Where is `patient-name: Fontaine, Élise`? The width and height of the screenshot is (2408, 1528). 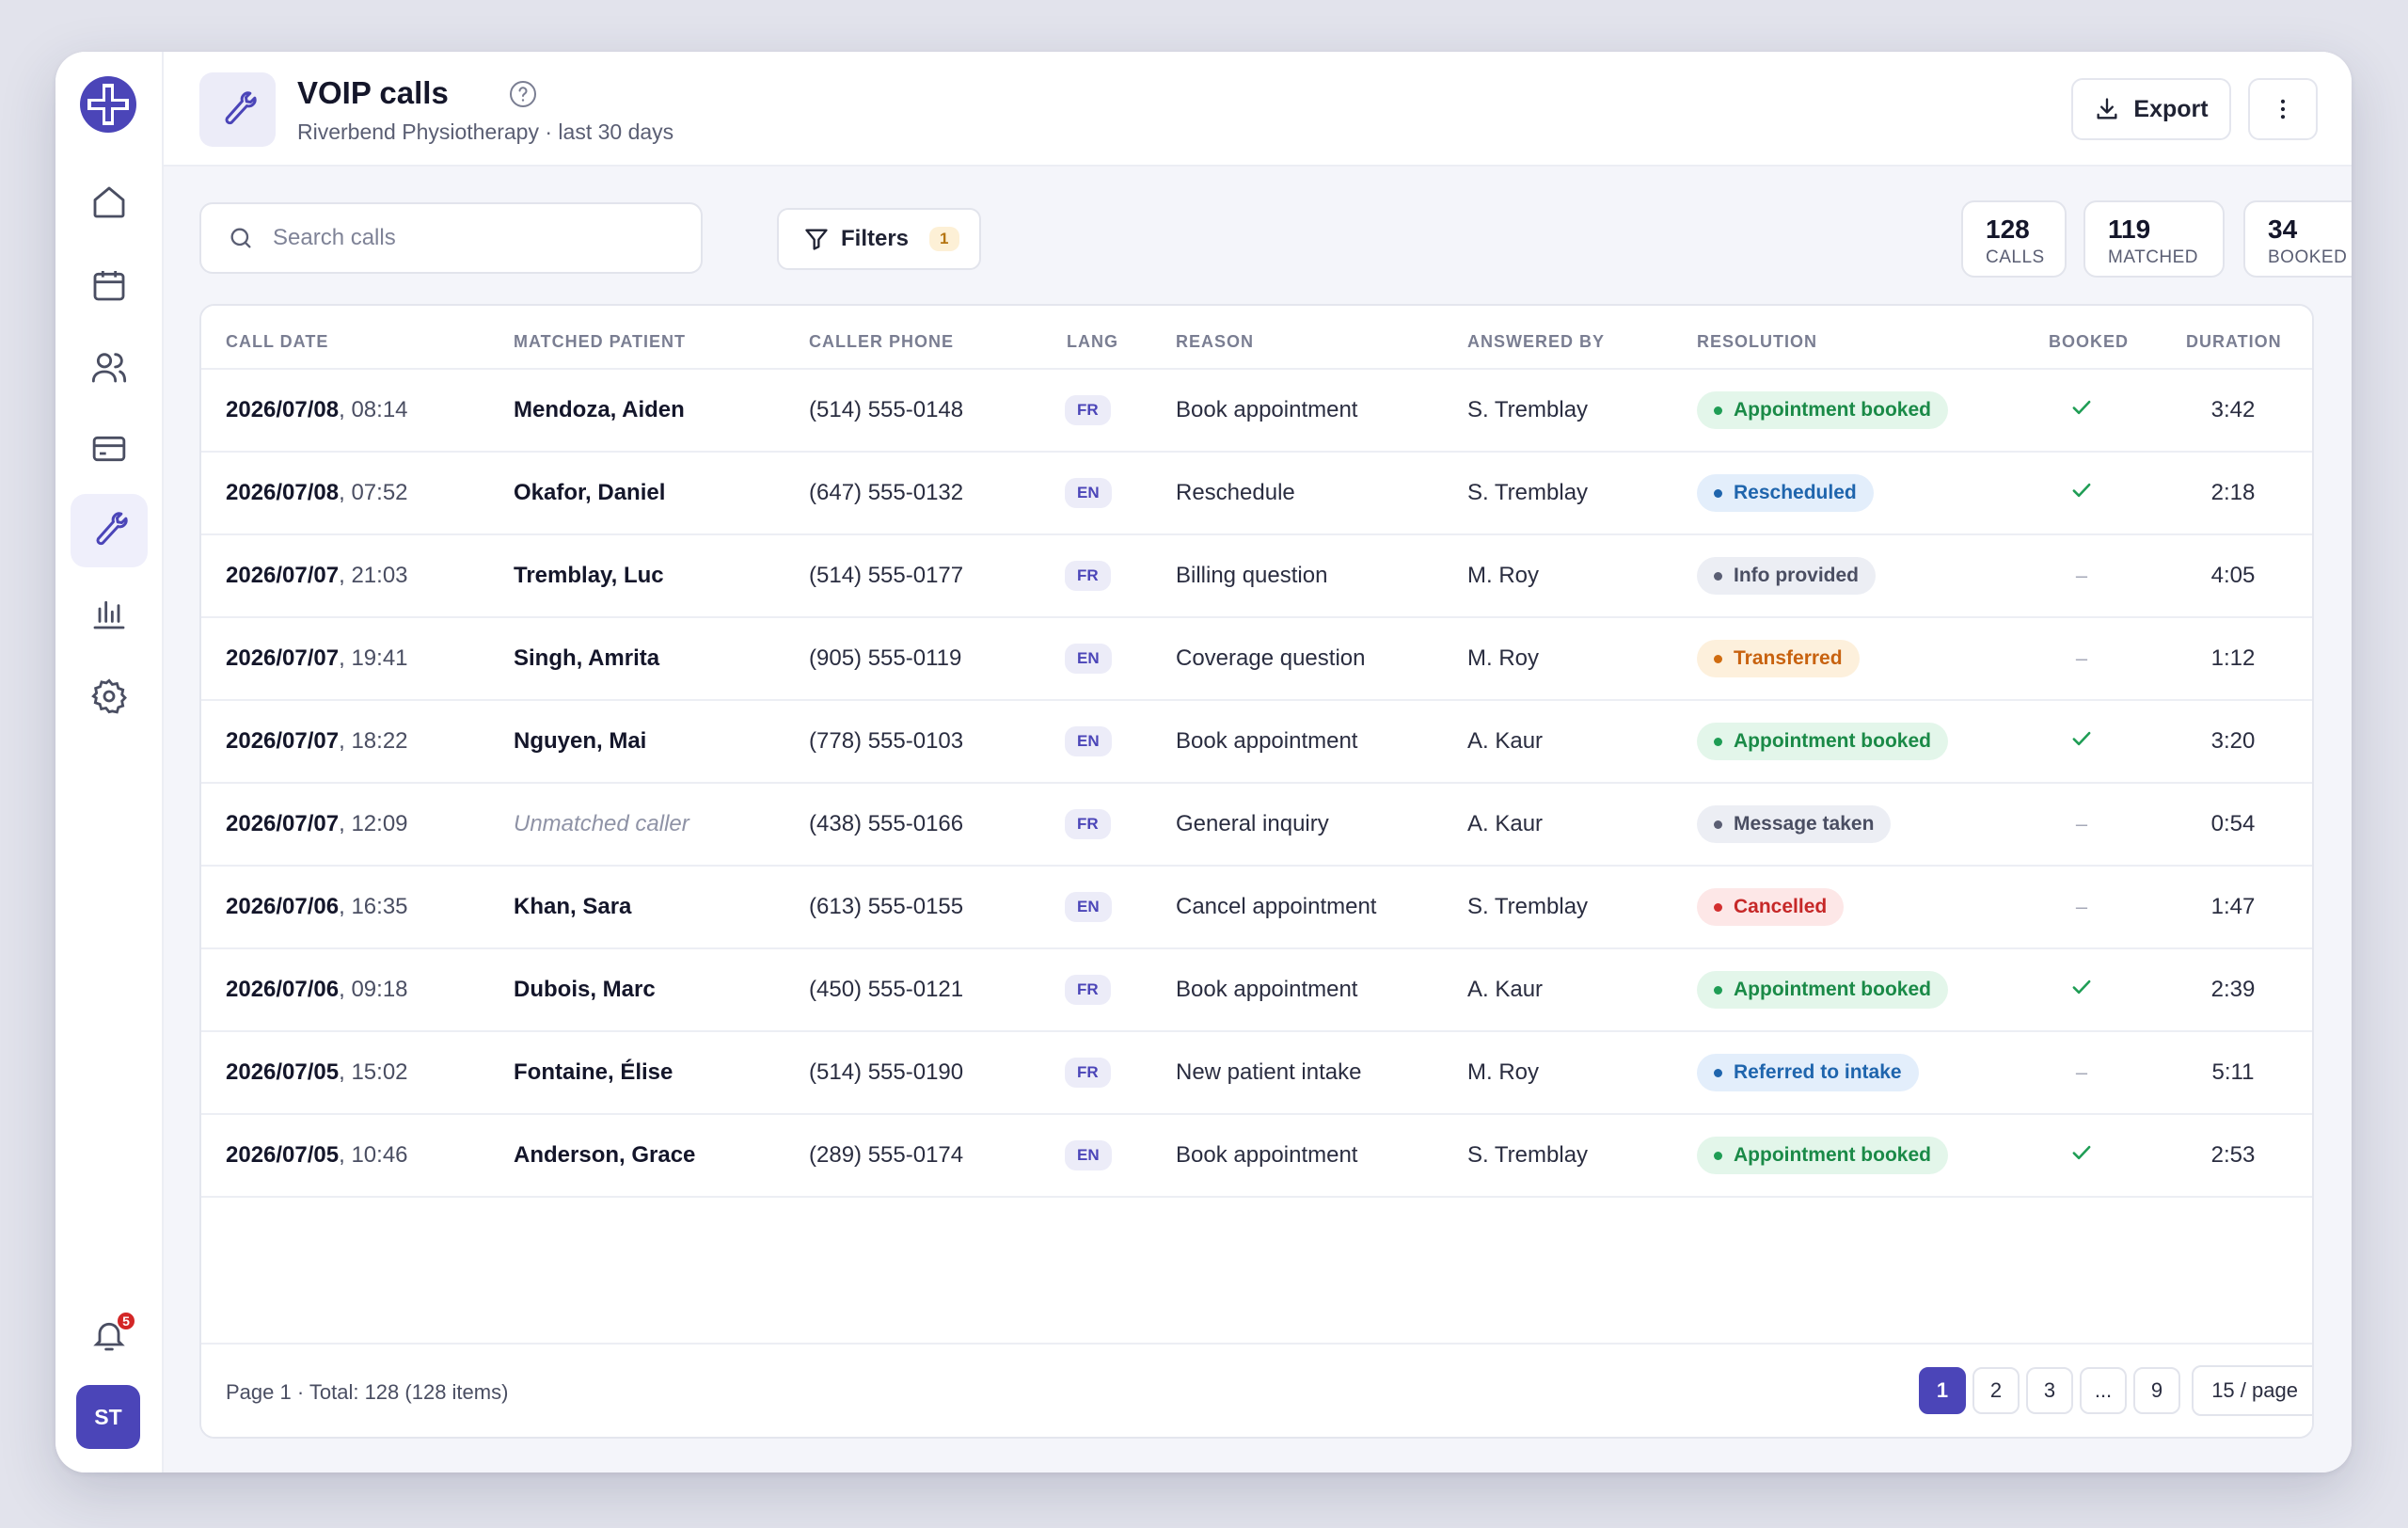
patient-name: Fontaine, Élise is located at coordinates (593, 1072).